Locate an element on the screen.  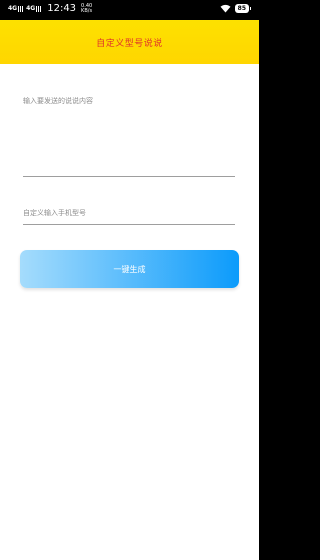
network-speed: 0.40 KB/s is located at coordinates (87, 8).